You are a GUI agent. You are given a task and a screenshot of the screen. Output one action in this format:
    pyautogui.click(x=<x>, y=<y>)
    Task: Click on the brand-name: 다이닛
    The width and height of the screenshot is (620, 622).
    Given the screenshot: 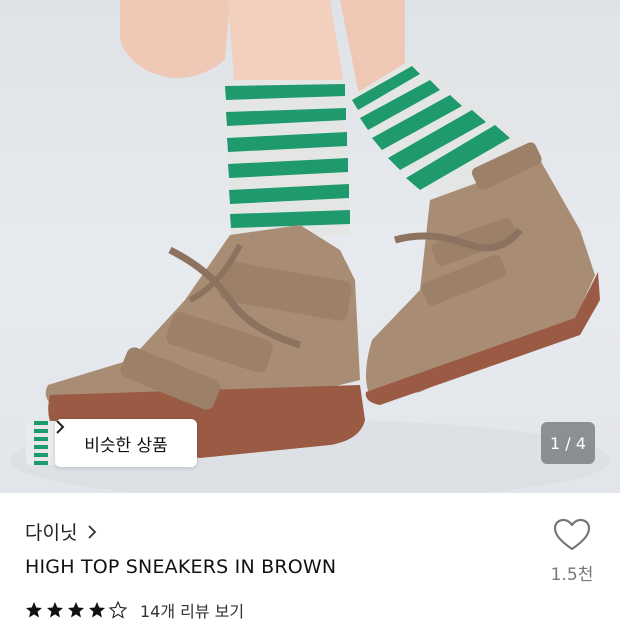 What is the action you would take?
    pyautogui.click(x=51, y=533)
    